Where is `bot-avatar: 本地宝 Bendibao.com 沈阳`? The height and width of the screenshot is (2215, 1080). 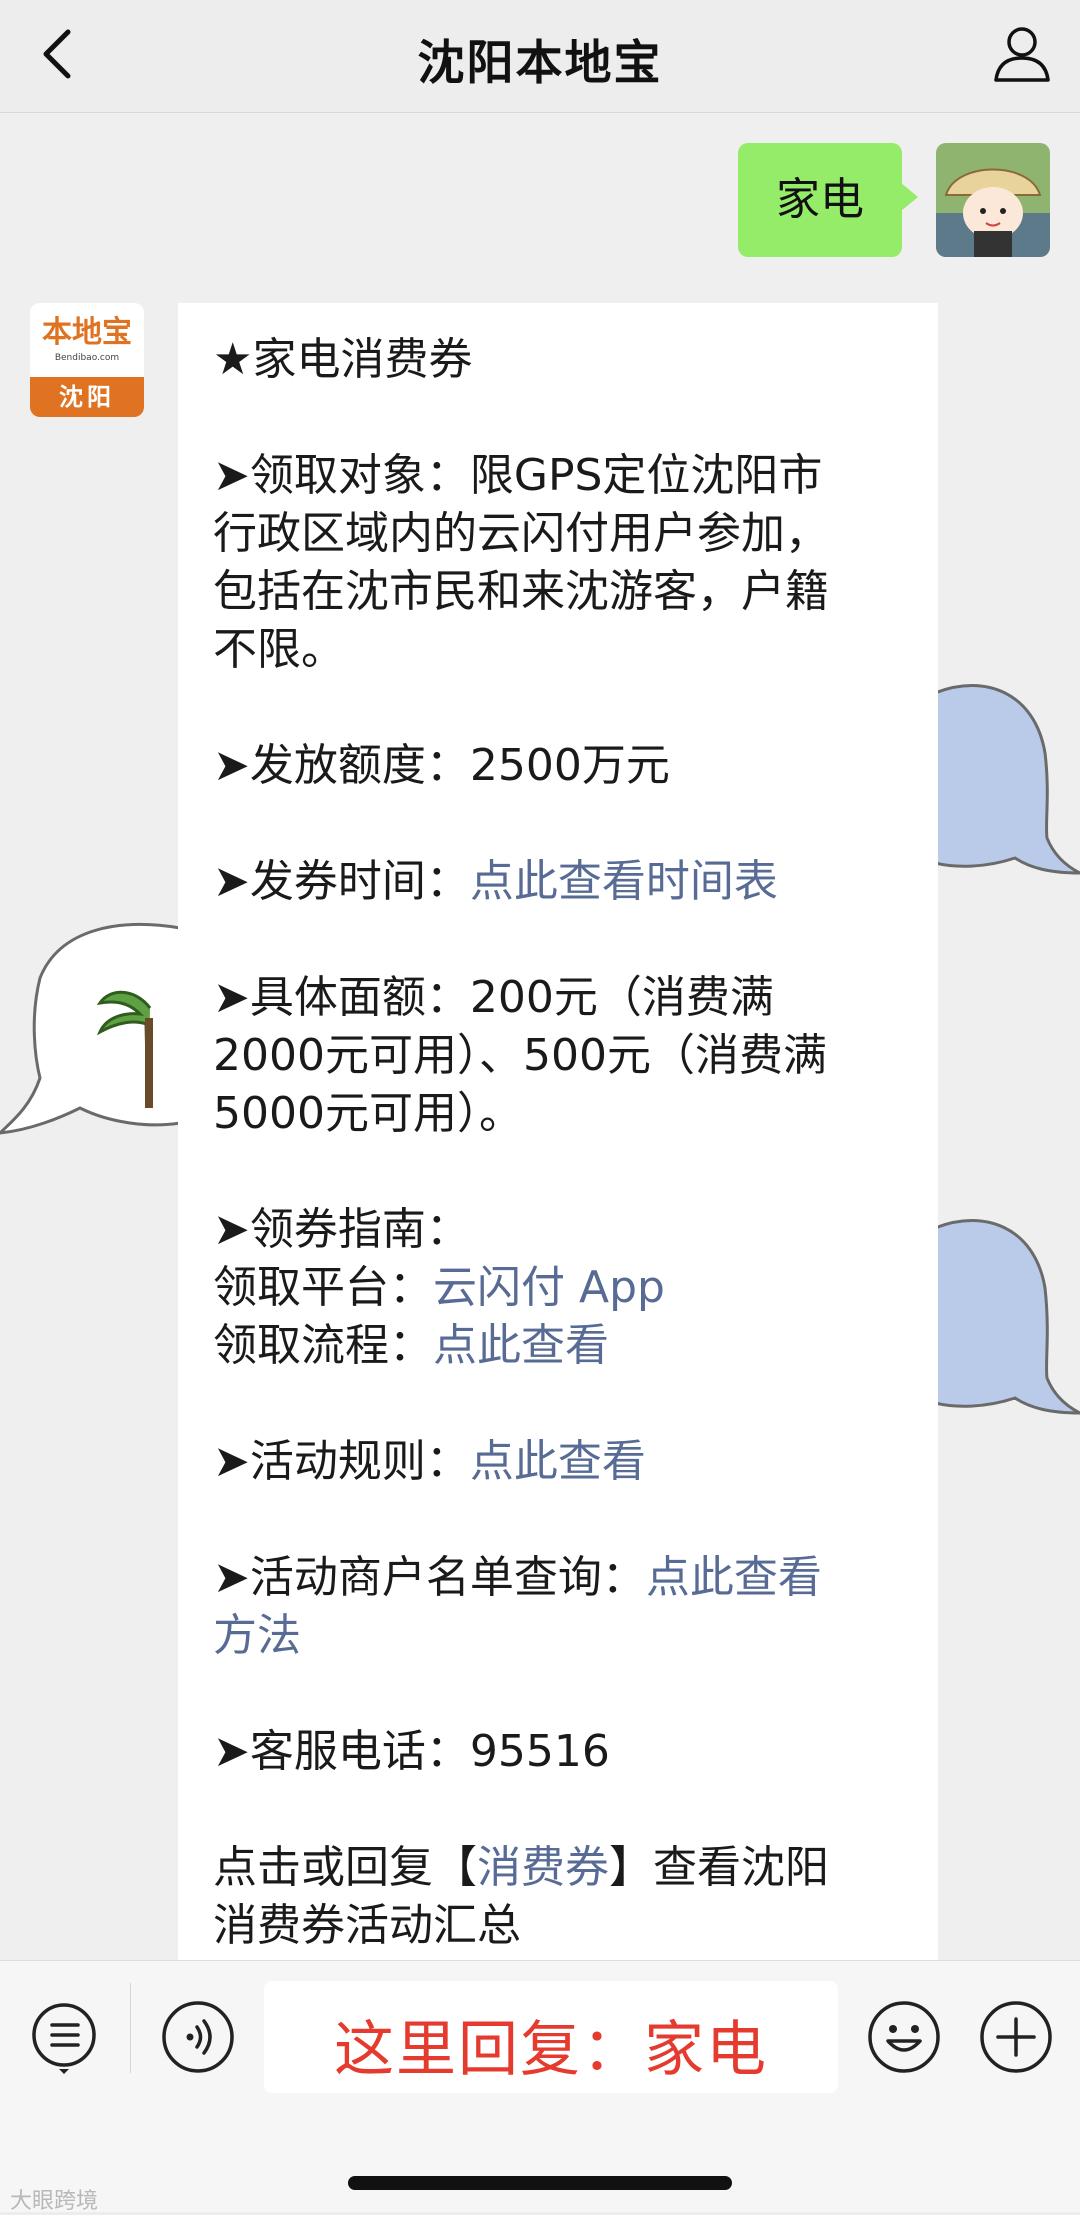
bot-avatar: 本地宝 Bendibao.com 沈阳 is located at coordinates (87, 360).